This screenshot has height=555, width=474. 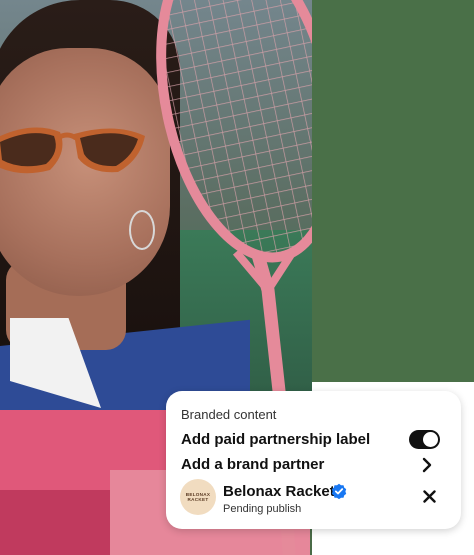 I want to click on paid-partnership-toggle, so click(x=424, y=439).